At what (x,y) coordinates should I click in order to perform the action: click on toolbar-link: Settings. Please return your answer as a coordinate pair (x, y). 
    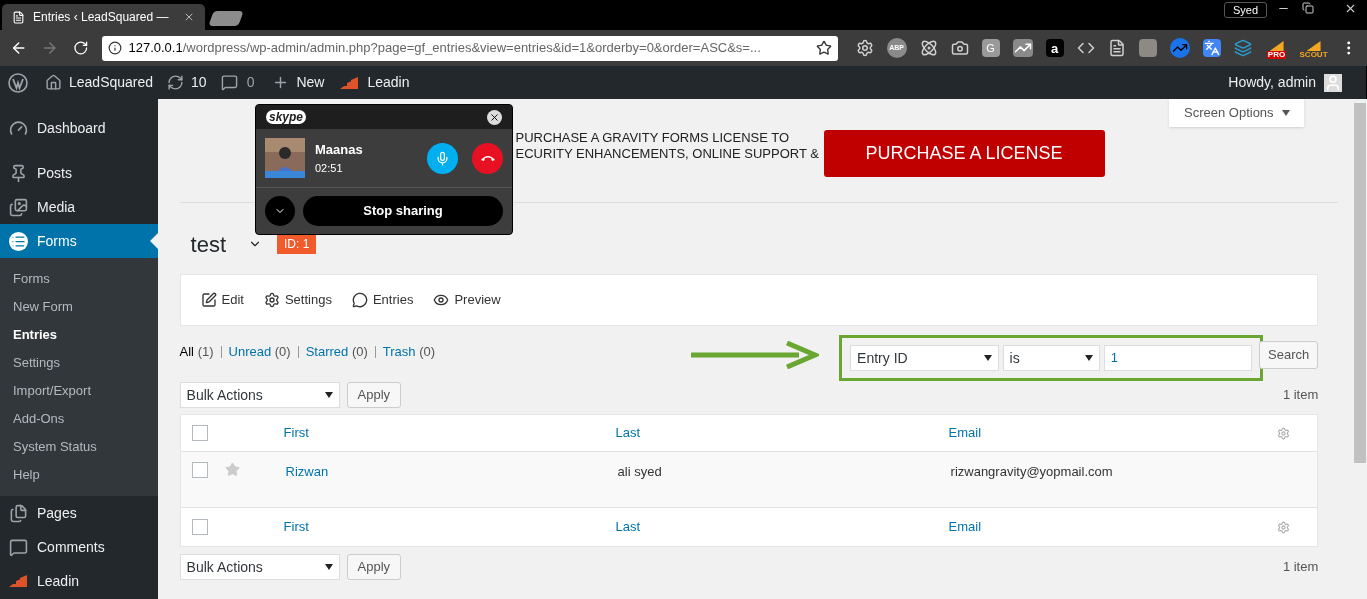
    Looking at the image, I should click on (297, 300).